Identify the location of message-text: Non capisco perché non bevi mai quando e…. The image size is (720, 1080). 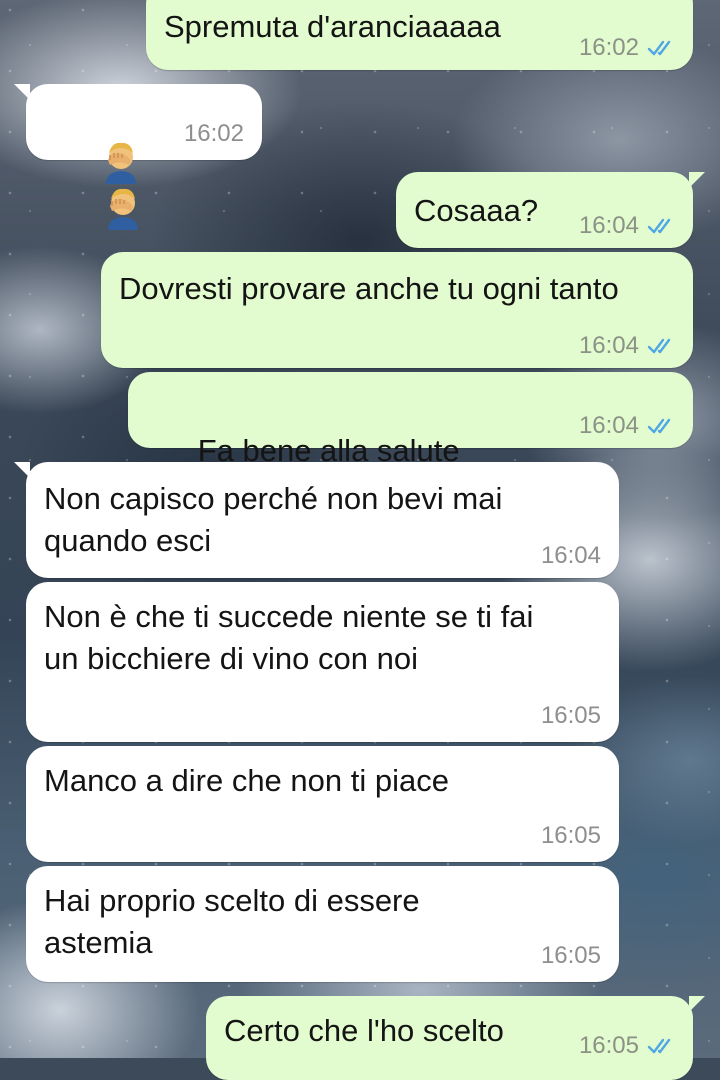
(277, 519).